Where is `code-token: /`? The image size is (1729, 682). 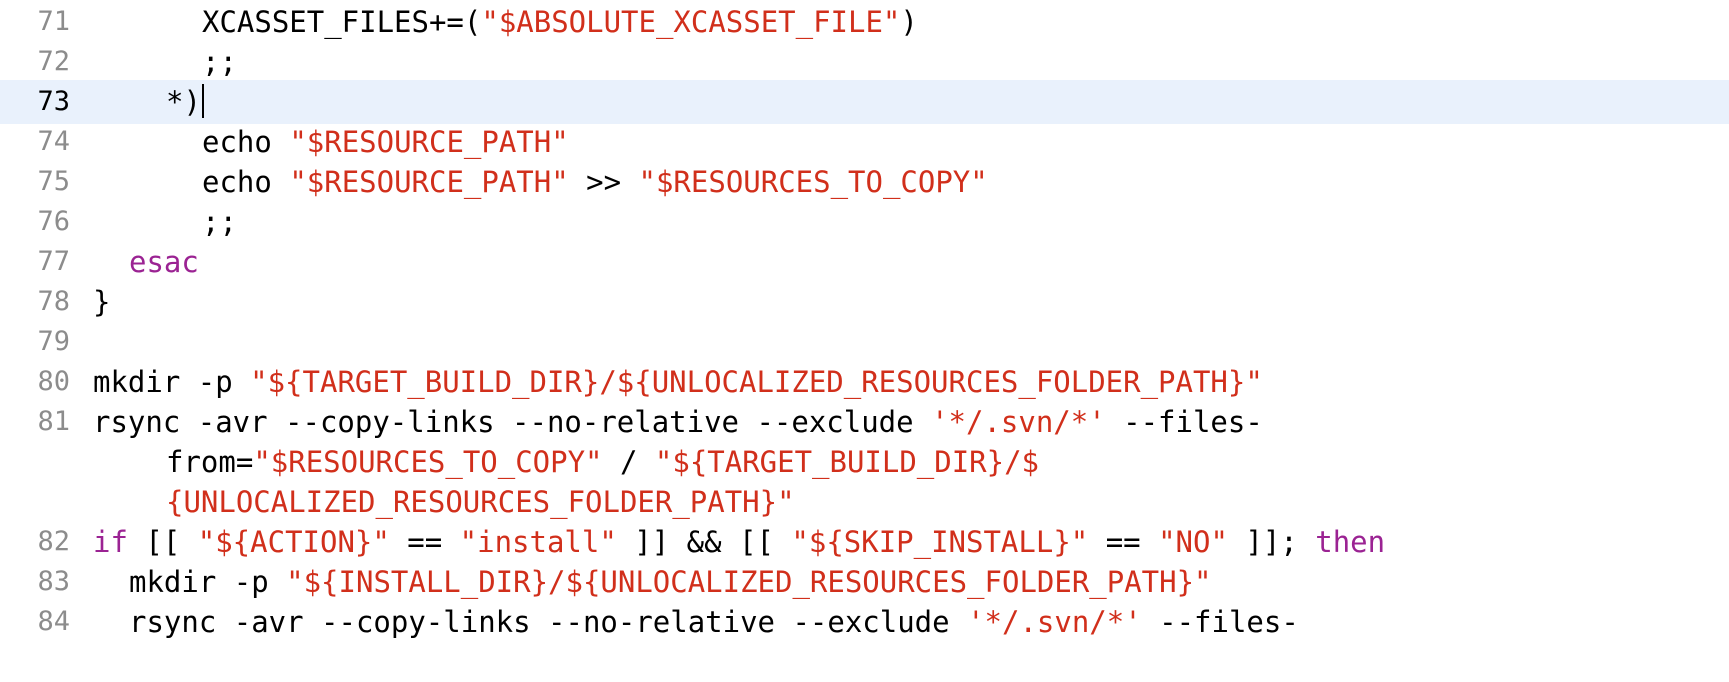 code-token: / is located at coordinates (628, 462).